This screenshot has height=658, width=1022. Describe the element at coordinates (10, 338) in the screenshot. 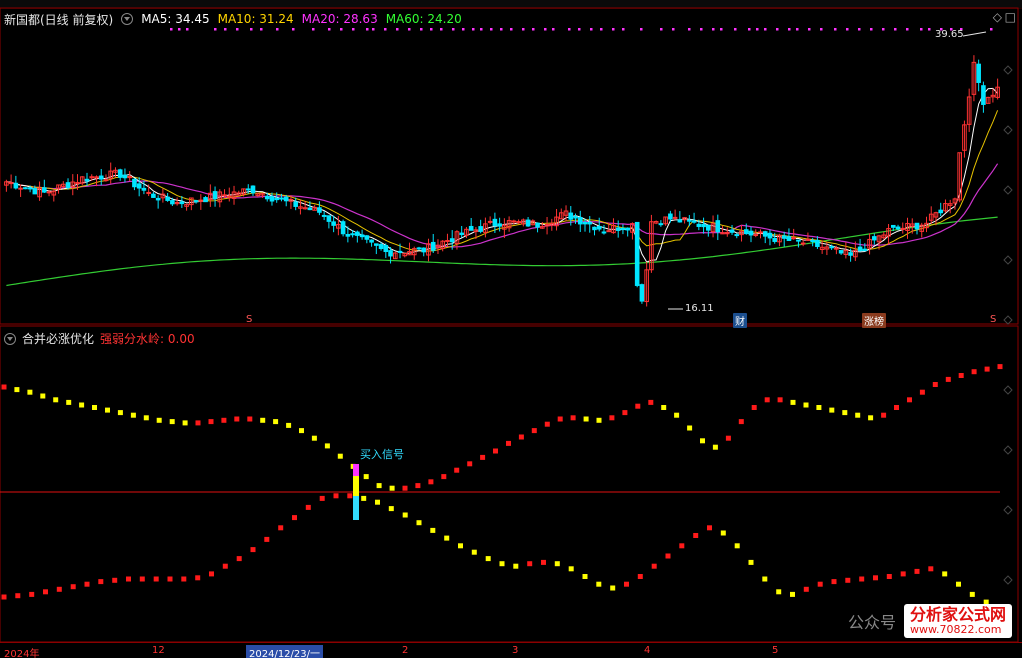

I see `indicator-menu-icon` at that location.